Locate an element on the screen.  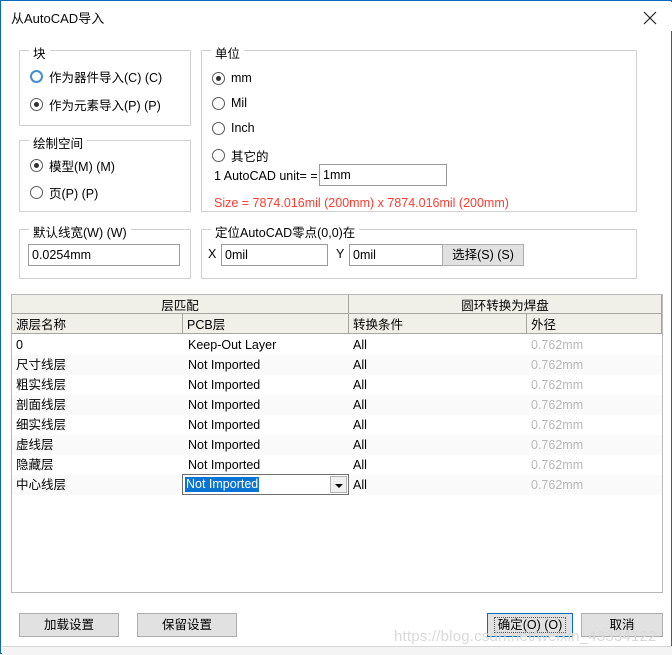
radio-model-space: 模型(M) (M) is located at coordinates (72, 165).